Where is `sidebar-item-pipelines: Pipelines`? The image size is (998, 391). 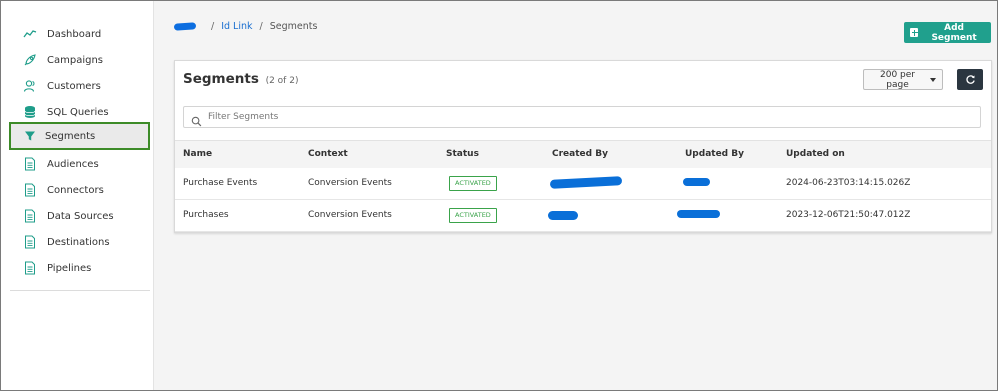 sidebar-item-pipelines: Pipelines is located at coordinates (82, 268).